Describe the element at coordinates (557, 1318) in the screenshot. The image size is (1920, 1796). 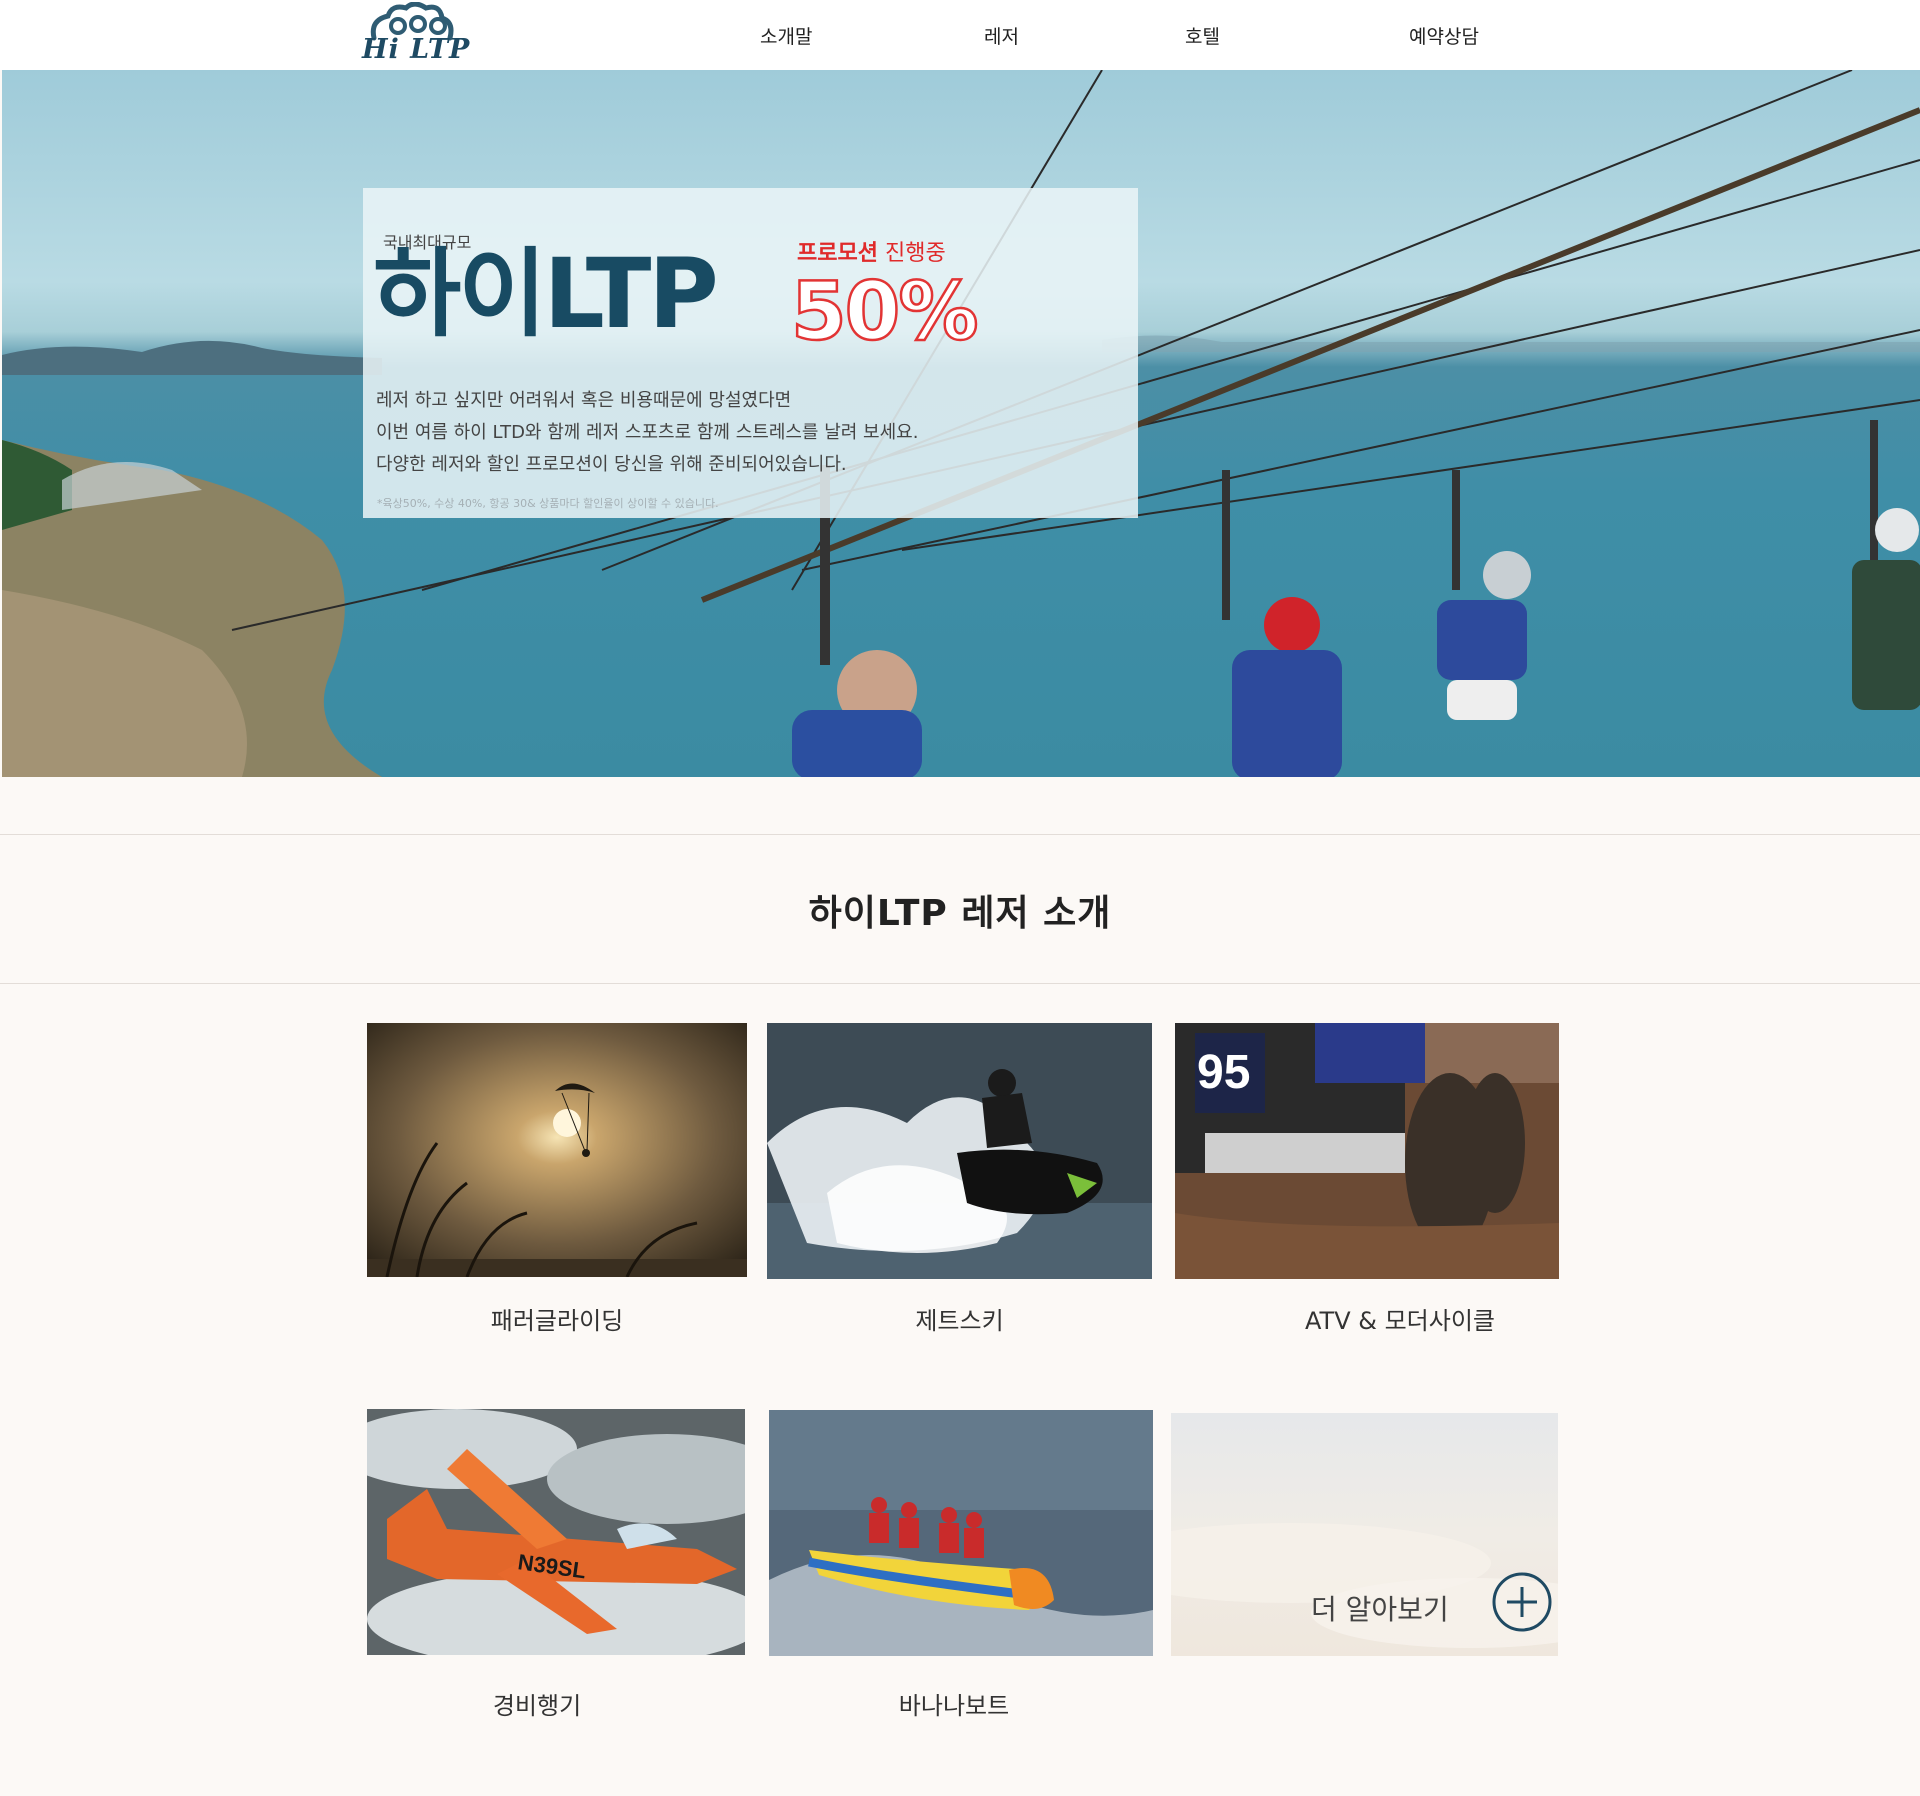
I see `card-paragliding-label: 패러글라이딩` at that location.